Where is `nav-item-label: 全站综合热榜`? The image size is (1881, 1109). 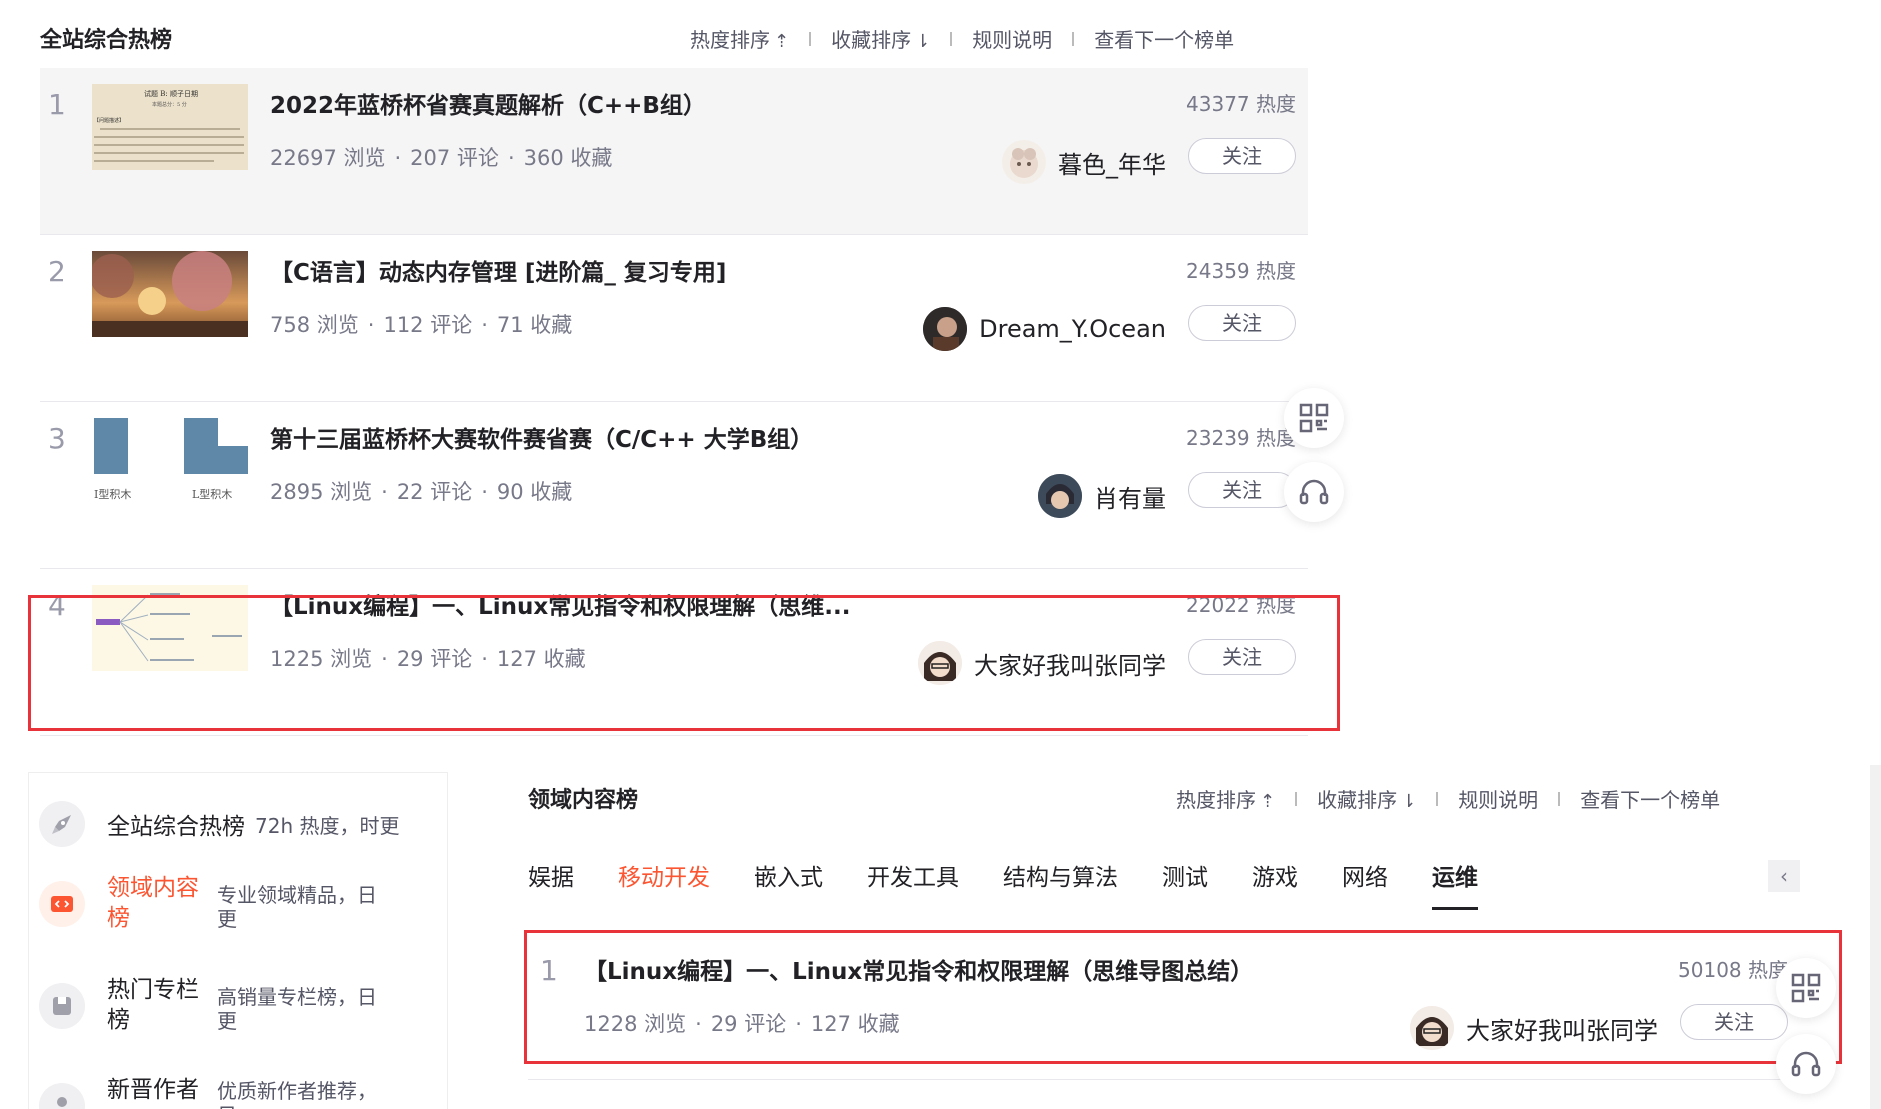
nav-item-label: 全站综合热榜 is located at coordinates (176, 827).